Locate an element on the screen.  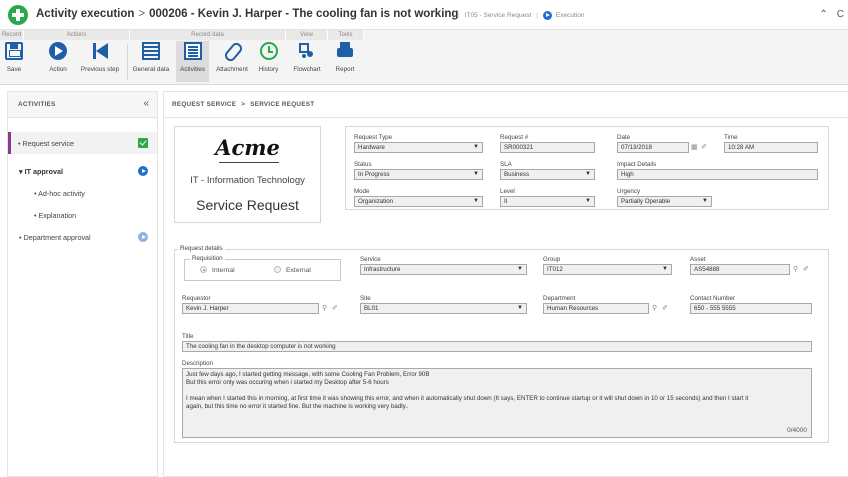
impact-details-label: Impact Details is located at coordinates (637, 164).